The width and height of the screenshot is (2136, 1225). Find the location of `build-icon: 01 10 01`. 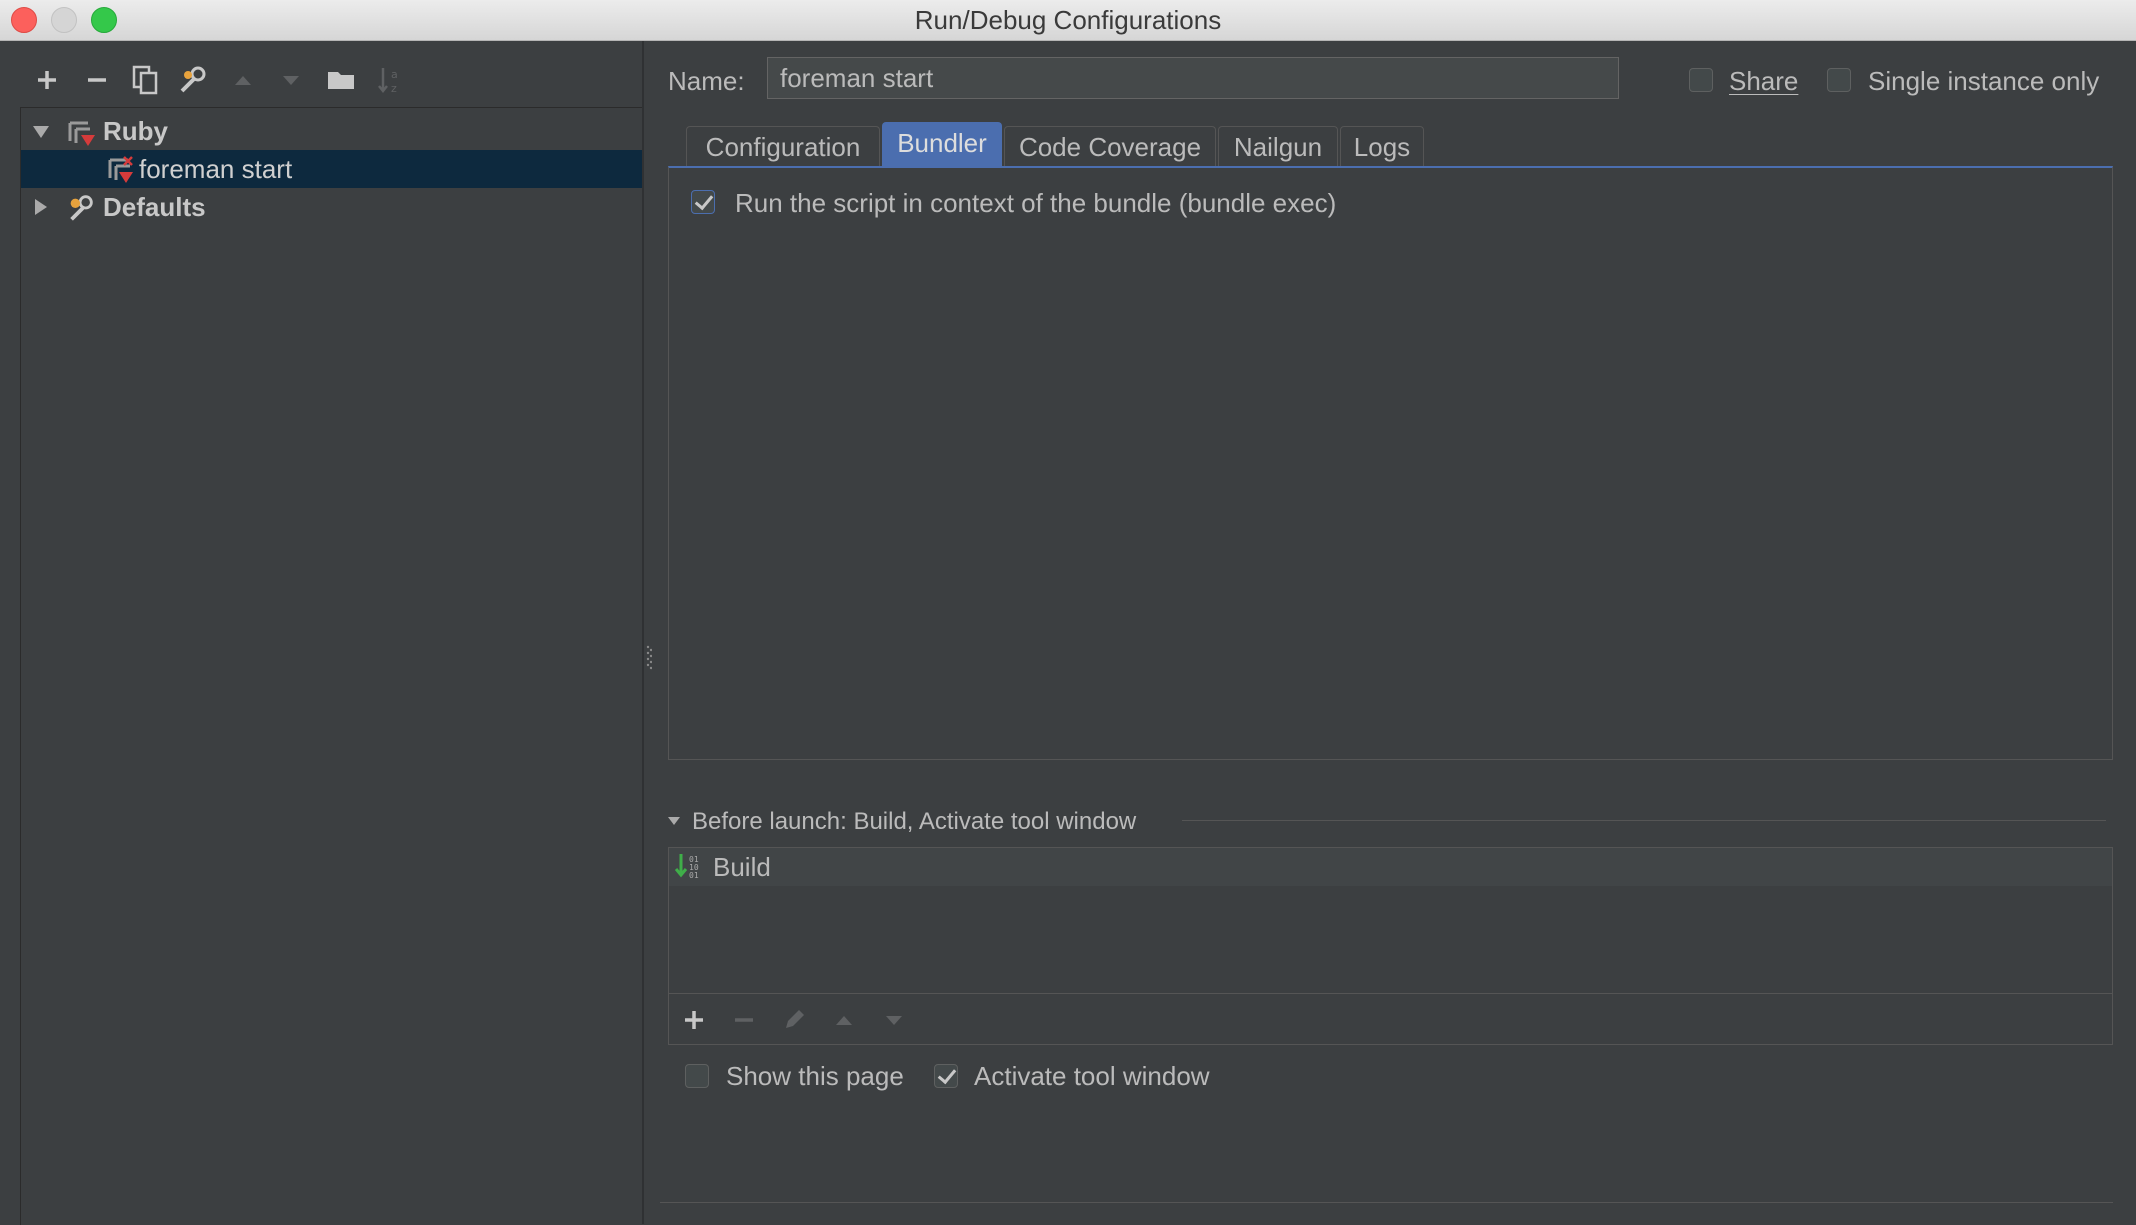

build-icon: 01 10 01 is located at coordinates (687, 867).